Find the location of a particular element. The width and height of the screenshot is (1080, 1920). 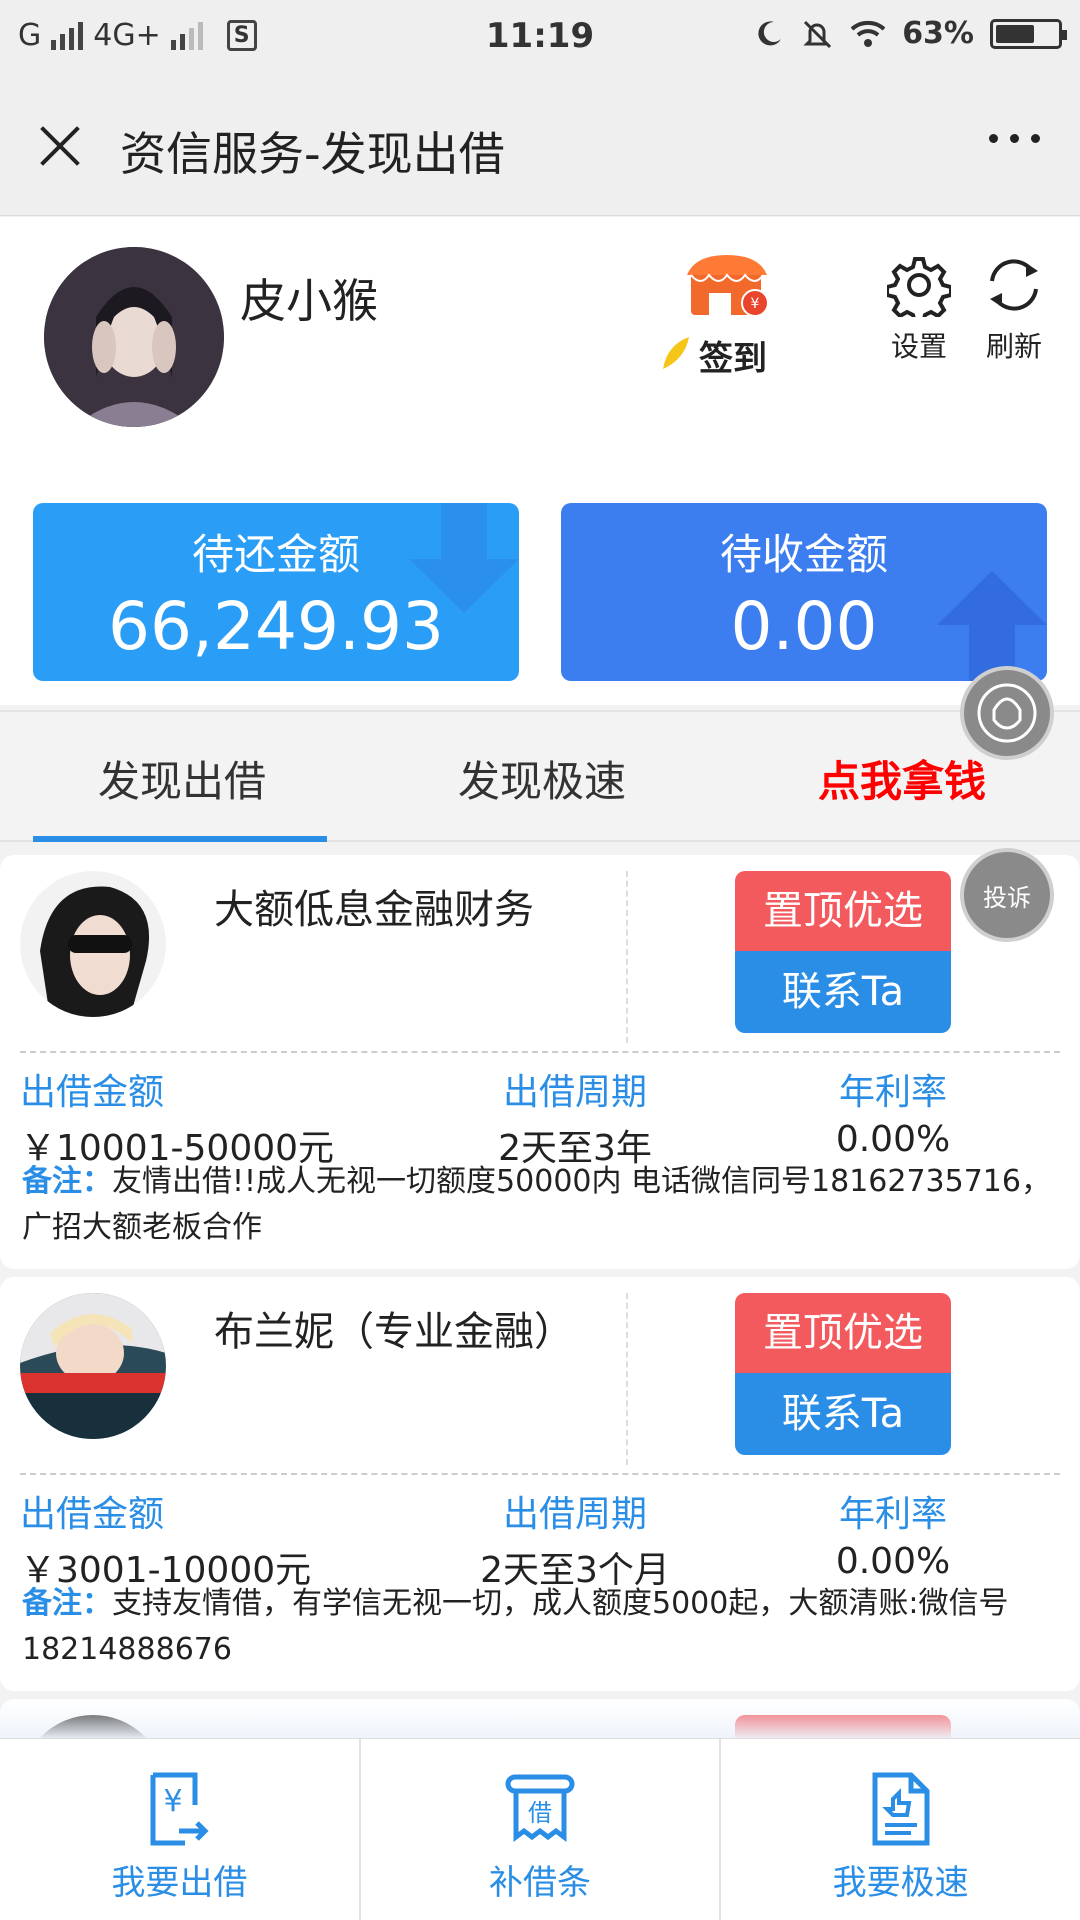

repay-amount-card: 待还金额 66,249.93 is located at coordinates (276, 592).